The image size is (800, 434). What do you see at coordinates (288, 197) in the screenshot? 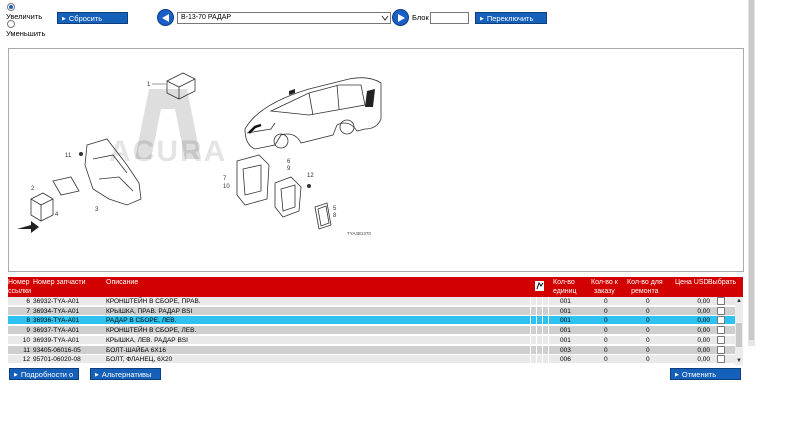
I see `part-6-9-drawing` at bounding box center [288, 197].